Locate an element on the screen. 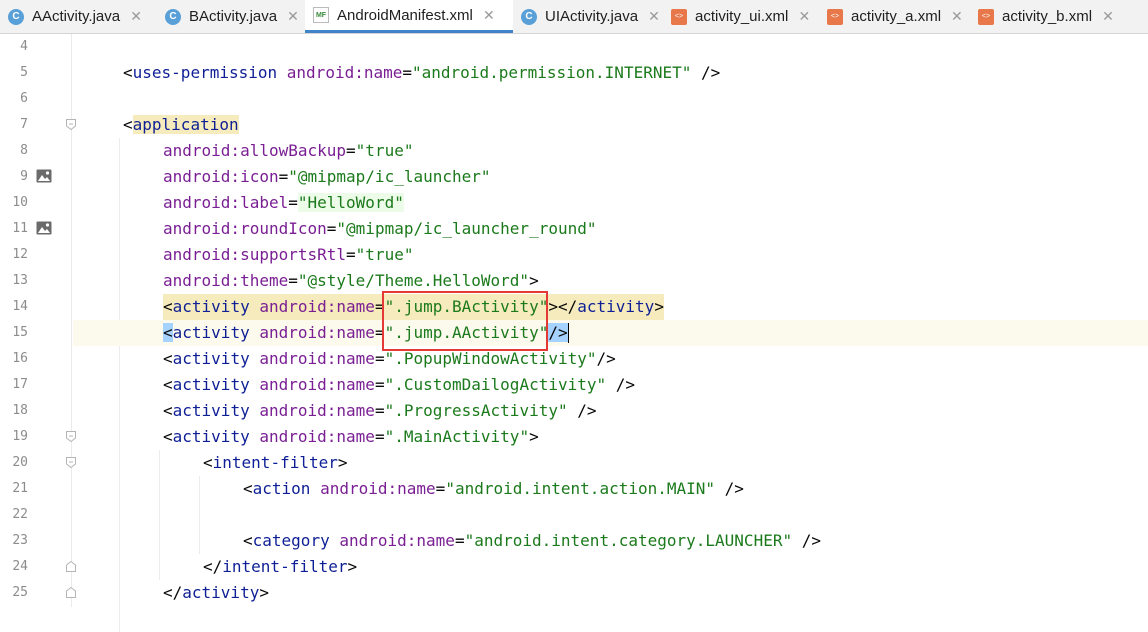  code-text: android:supportsRtl="true" is located at coordinates (288, 255).